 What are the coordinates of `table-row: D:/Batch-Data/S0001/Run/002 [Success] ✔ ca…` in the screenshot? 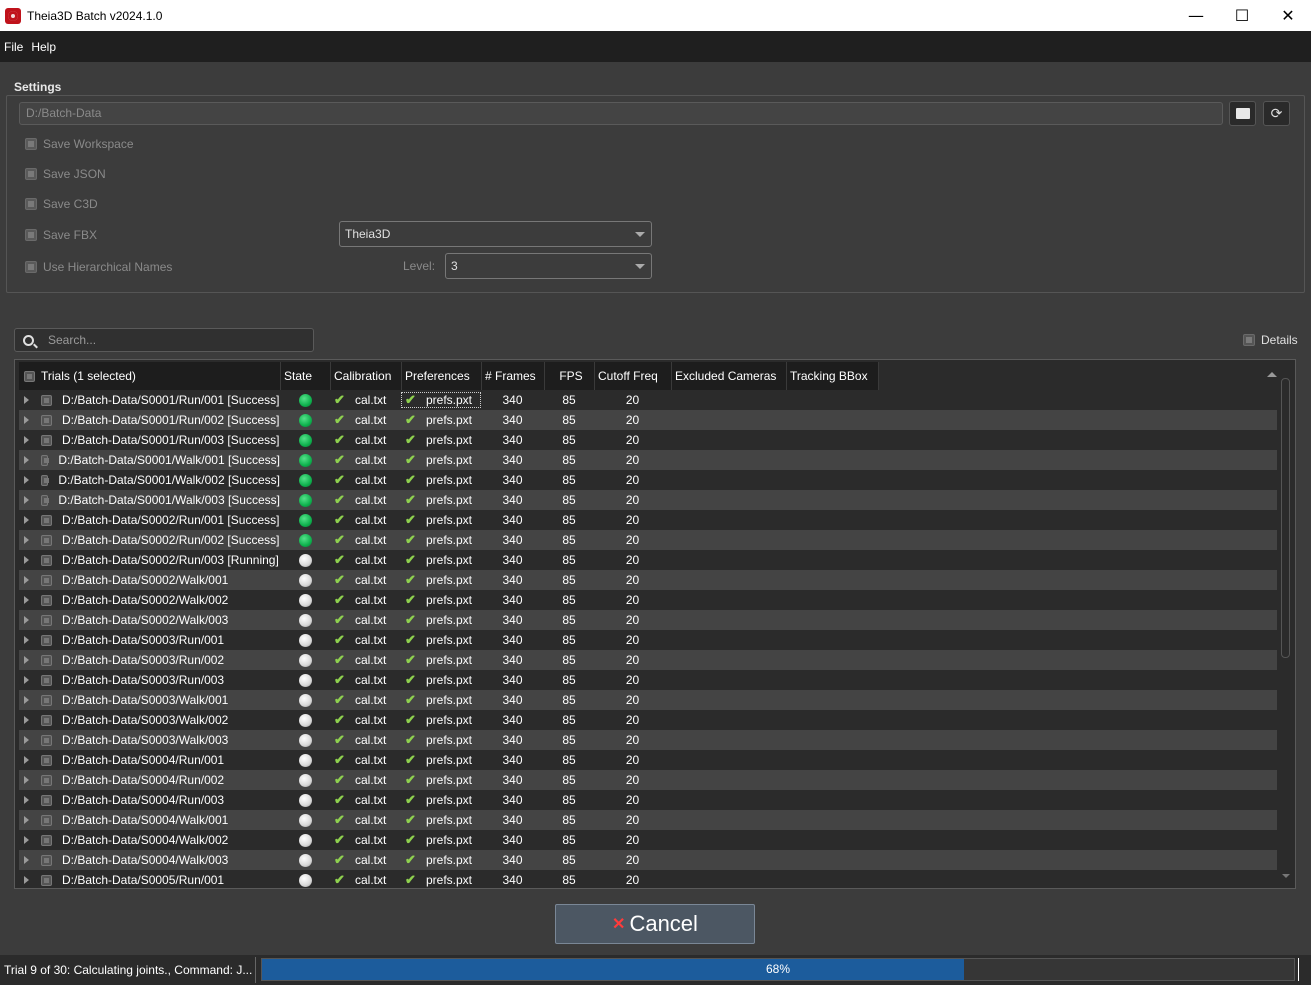 It's located at (648, 420).